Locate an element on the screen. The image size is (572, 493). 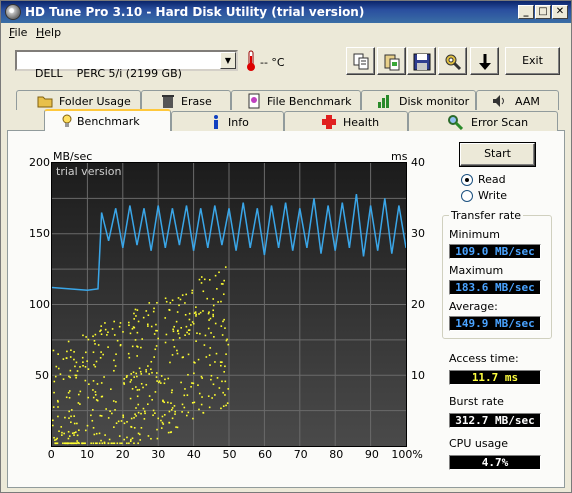
trial-watermark: trial version is located at coordinates (89, 171).